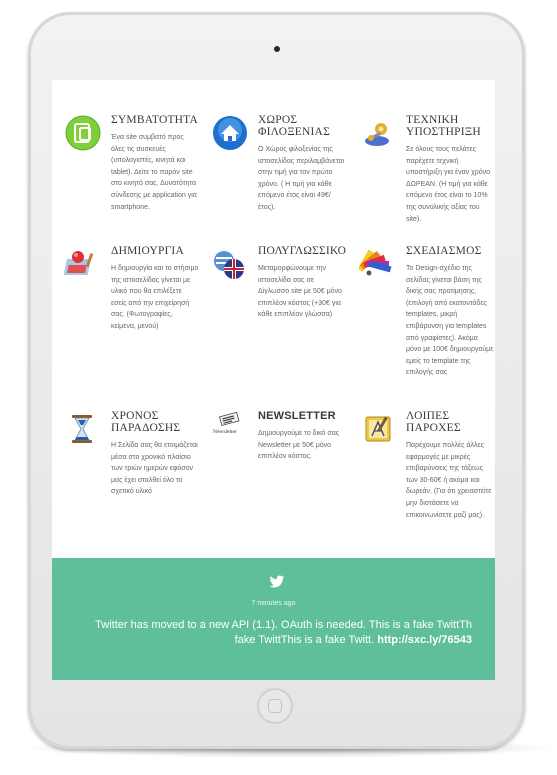 The width and height of the screenshot is (557, 775). What do you see at coordinates (82, 429) in the screenshot?
I see `hourglass-icon` at bounding box center [82, 429].